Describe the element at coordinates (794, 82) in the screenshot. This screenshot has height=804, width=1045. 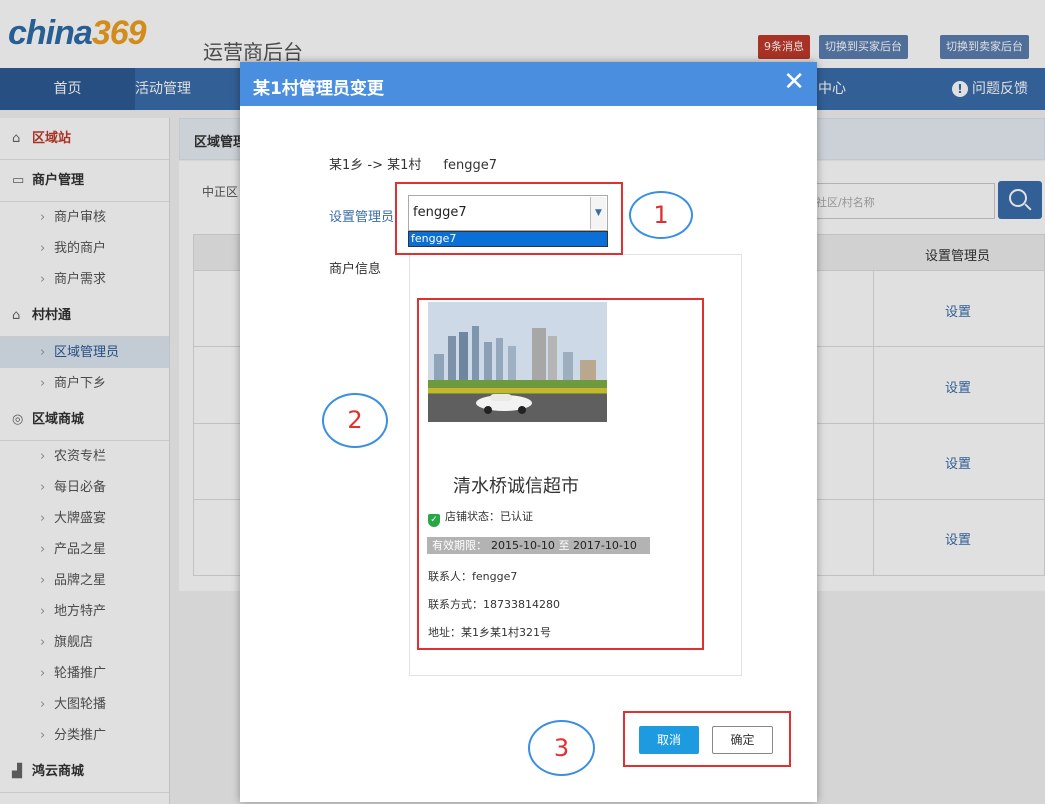
I see `close-icon: ✕` at that location.